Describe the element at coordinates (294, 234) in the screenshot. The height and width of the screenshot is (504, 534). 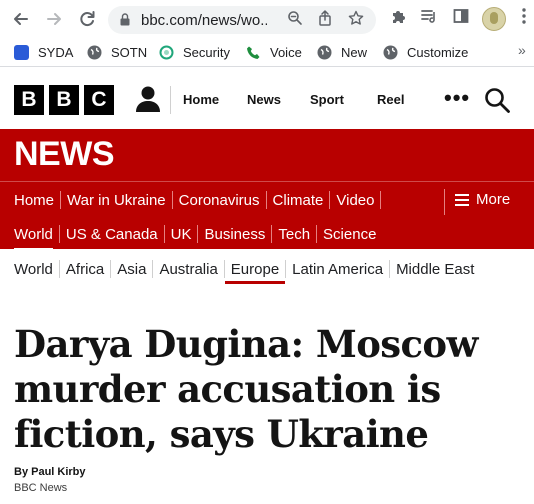
I see `nav-item-tech: Tech` at that location.